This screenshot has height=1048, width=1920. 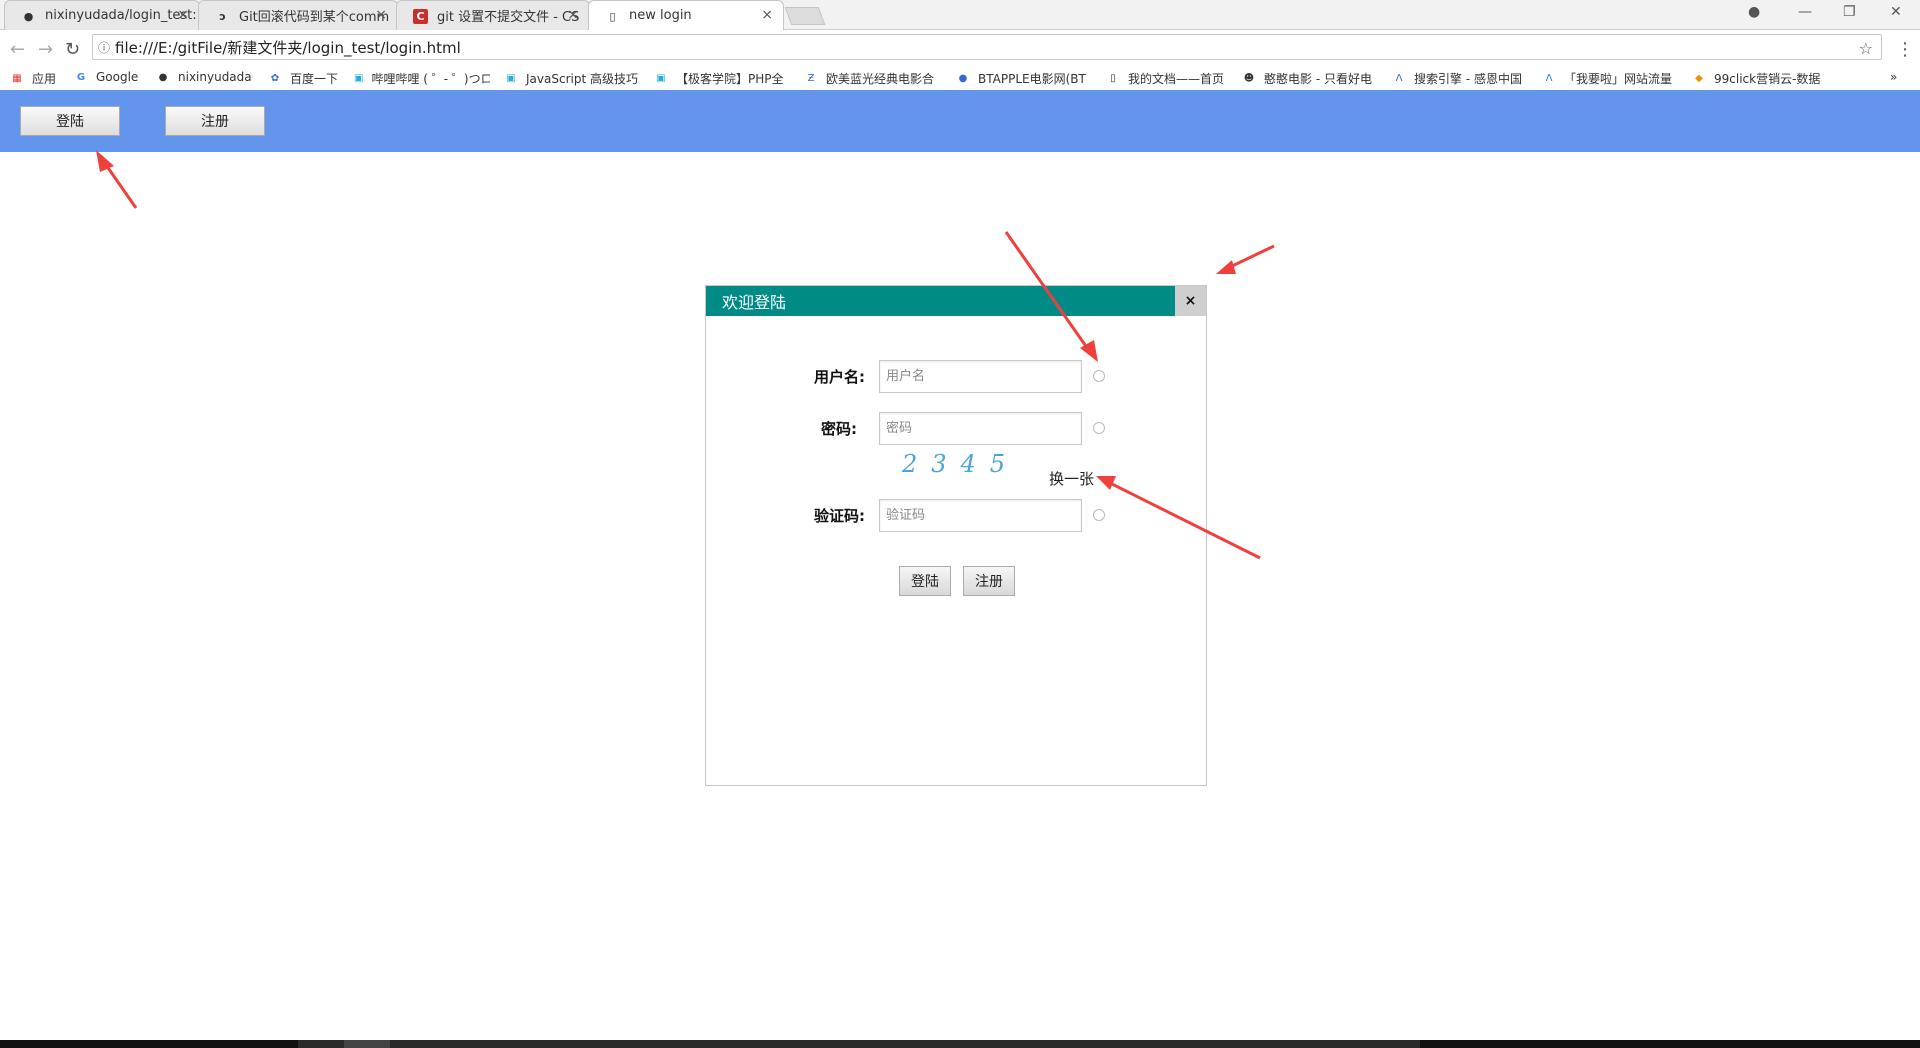 What do you see at coordinates (314, 17) in the screenshot?
I see `tab-title: Git回滚代码到某个comm` at bounding box center [314, 17].